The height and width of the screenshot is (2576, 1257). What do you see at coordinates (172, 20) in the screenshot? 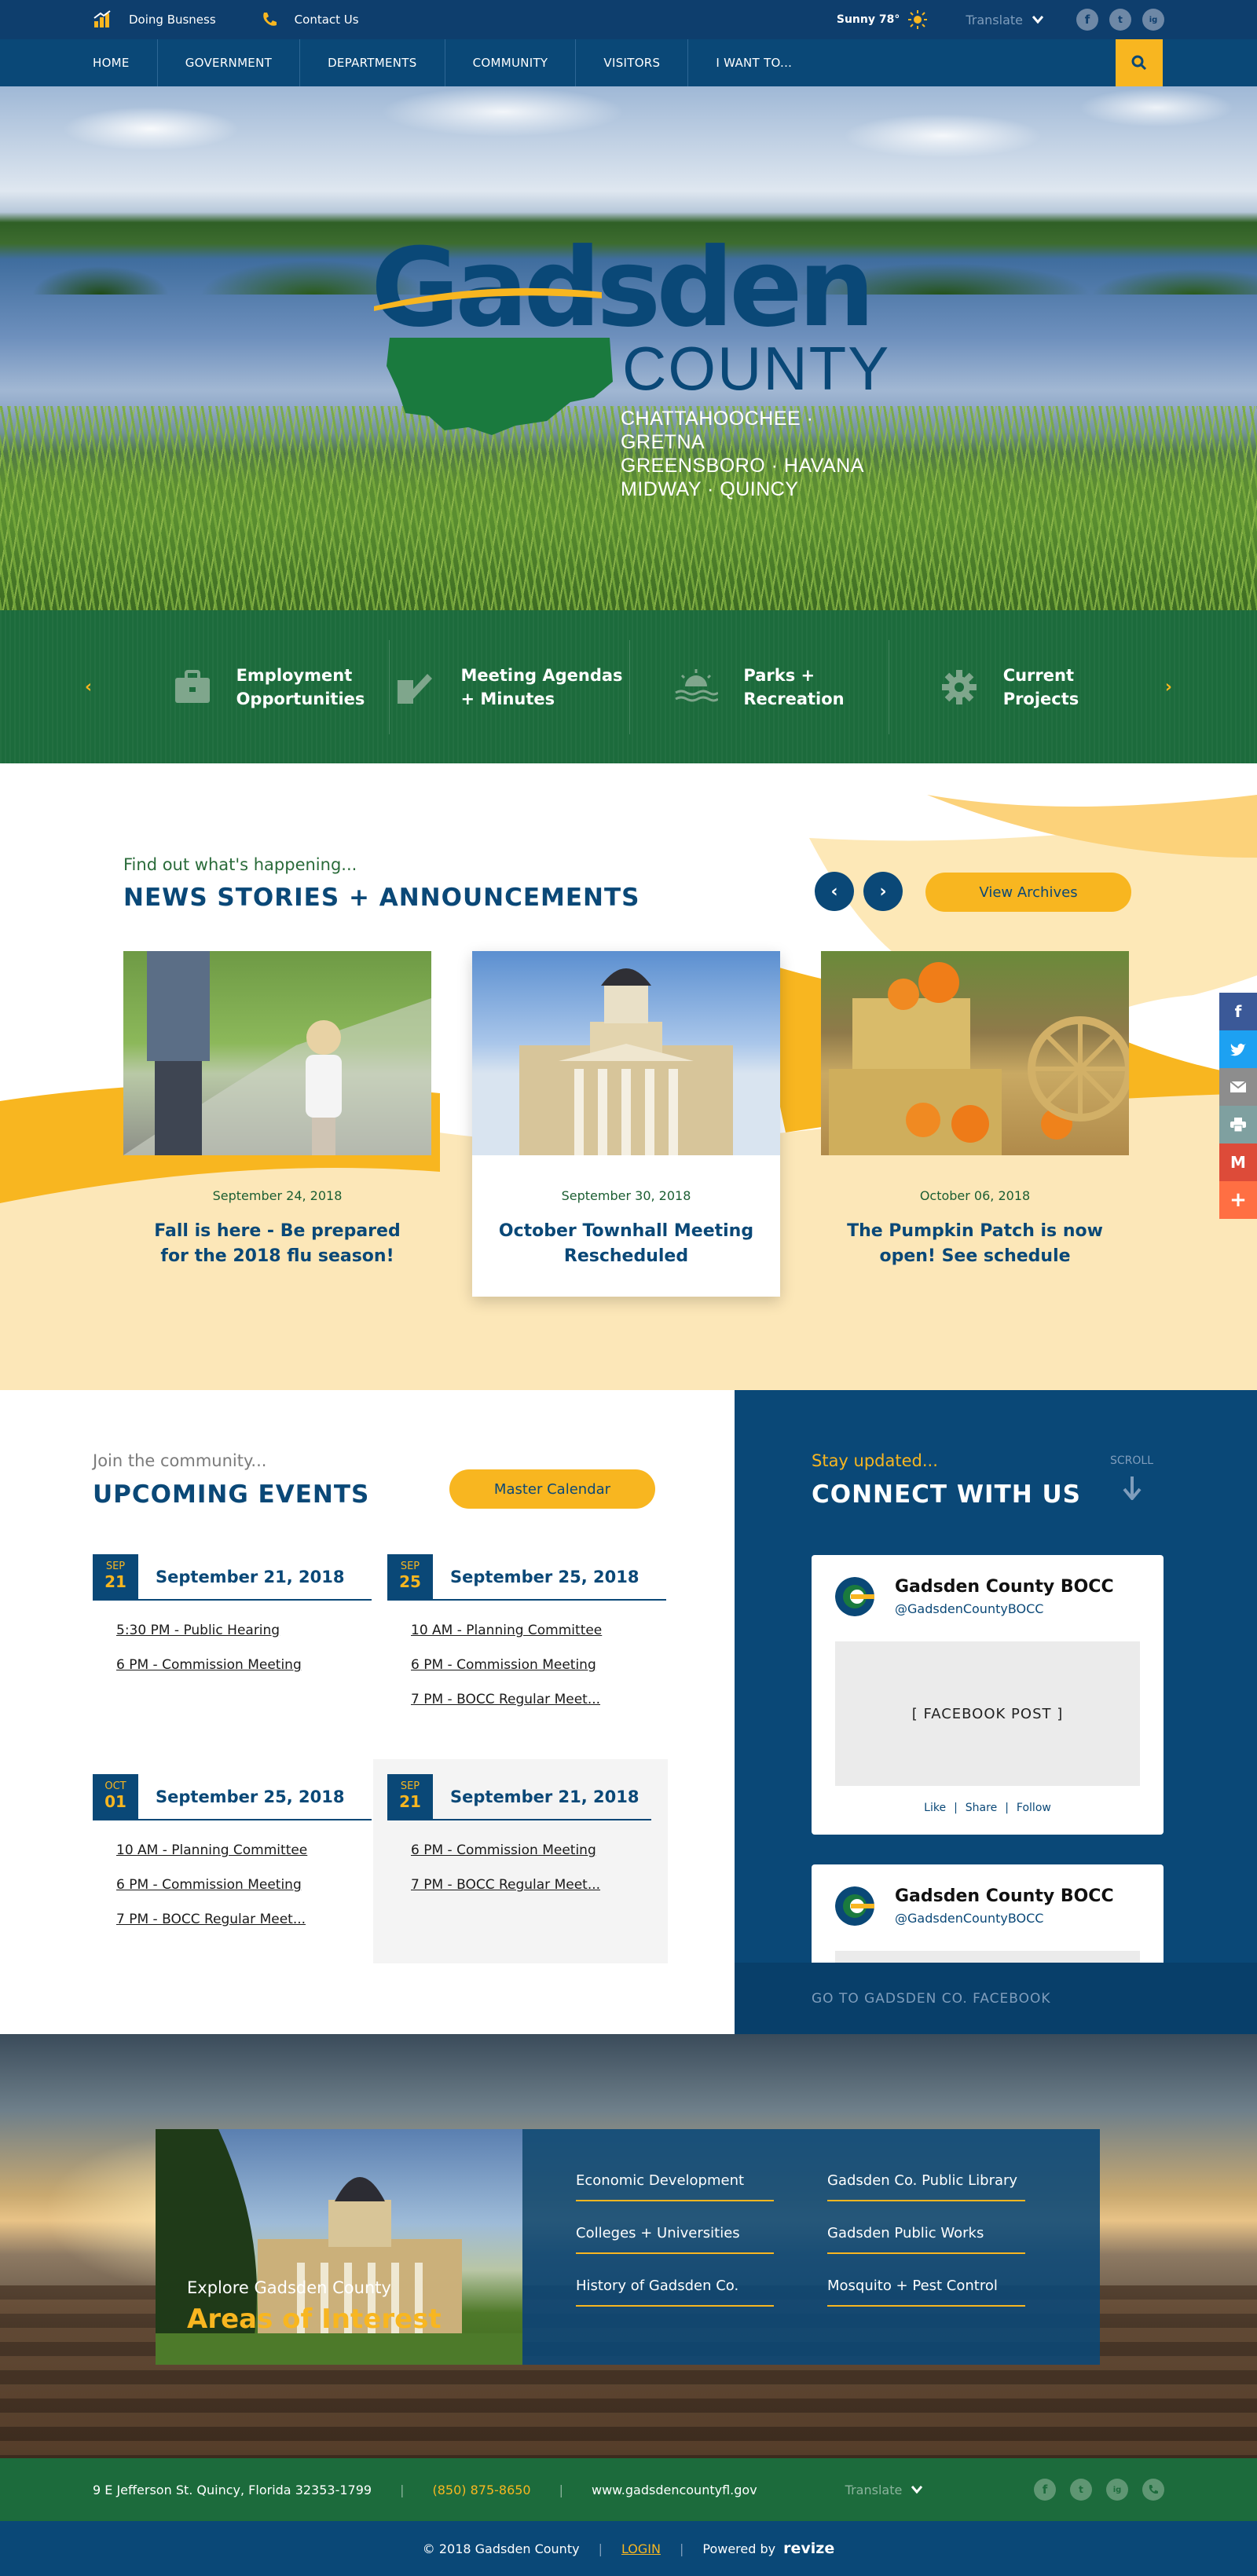
I see `doing-business-label: Doing Busness` at bounding box center [172, 20].